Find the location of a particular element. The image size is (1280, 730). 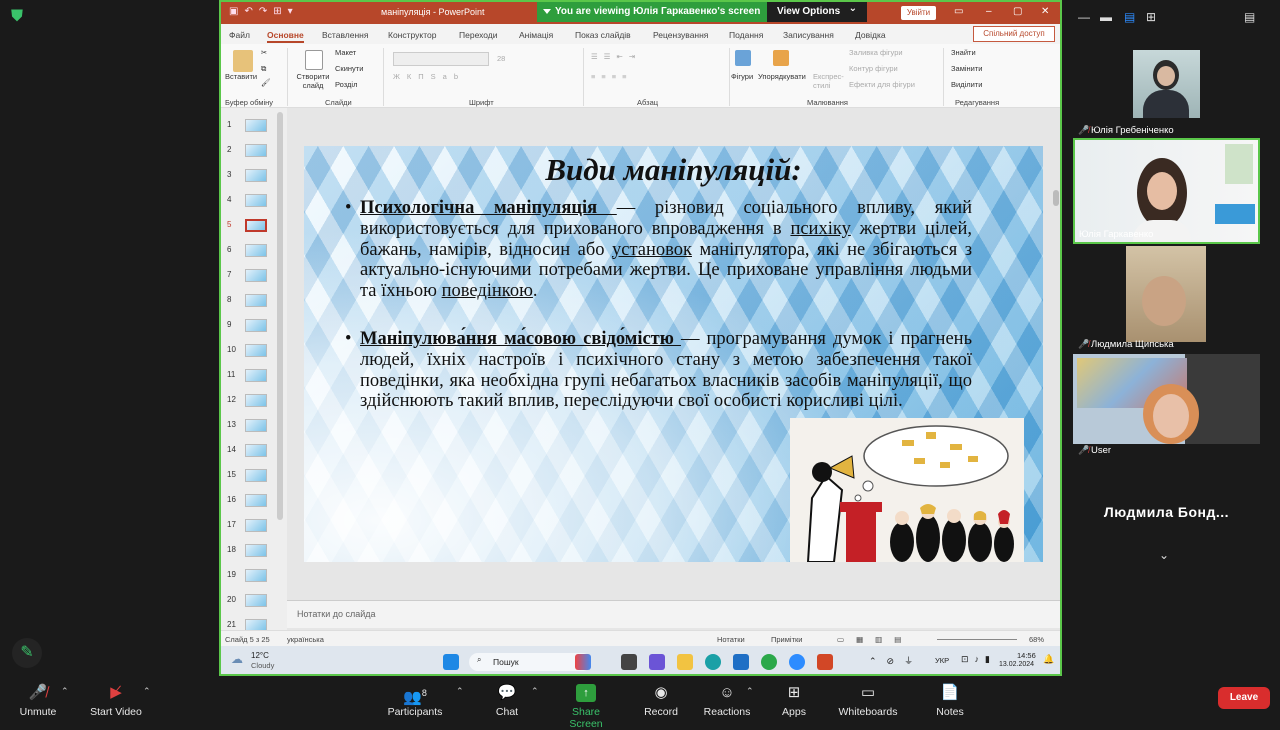

chrome-icon is located at coordinates (769, 662).